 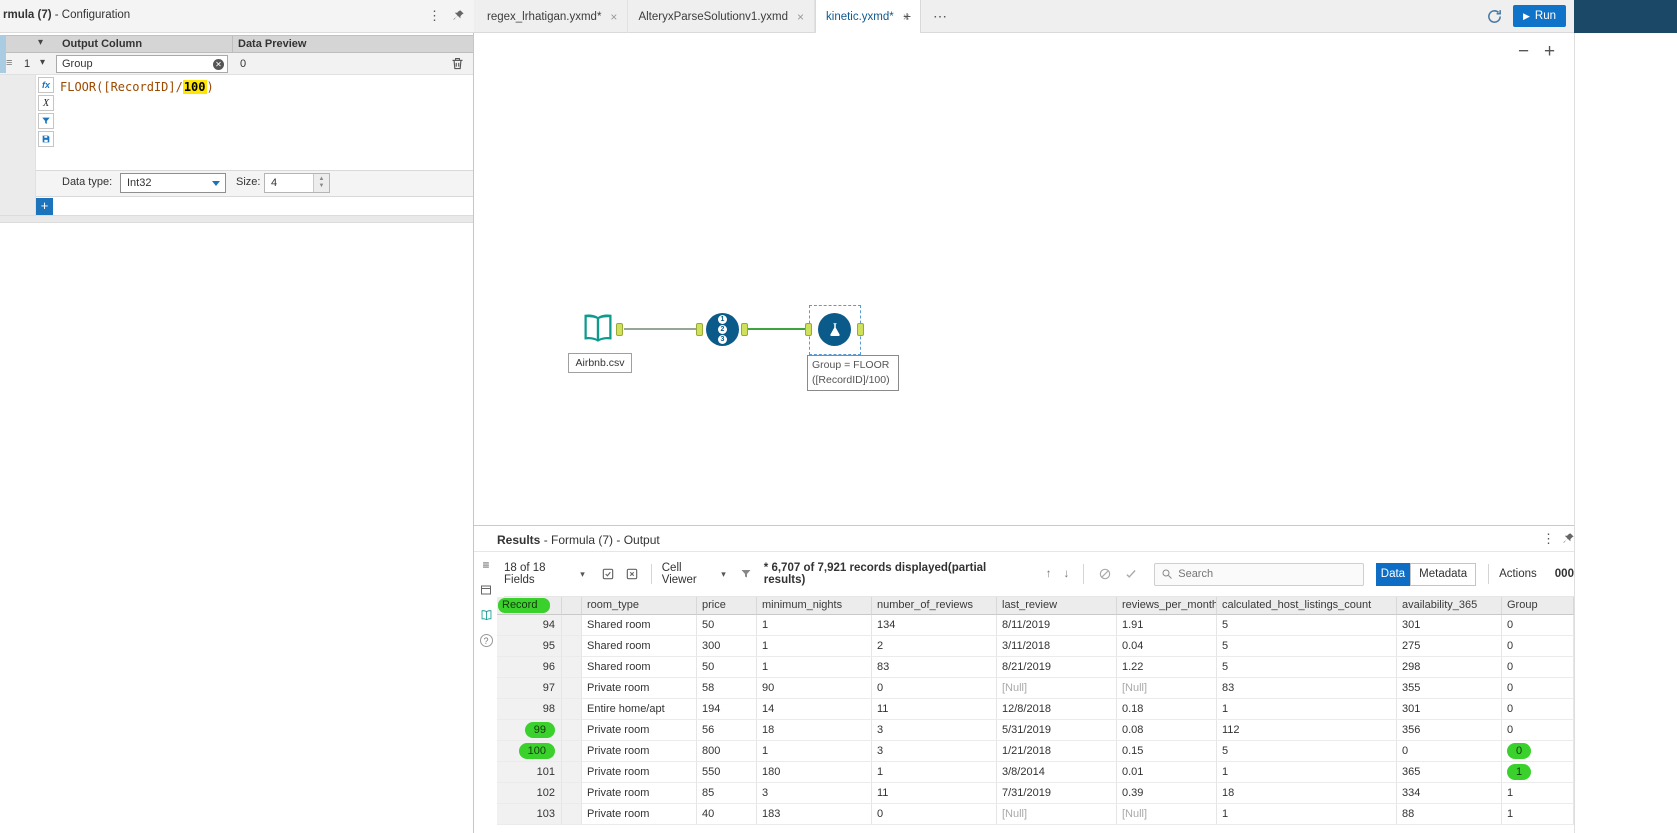 What do you see at coordinates (540, 574) in the screenshot?
I see `fields-summary: 18 of 18 Fields` at bounding box center [540, 574].